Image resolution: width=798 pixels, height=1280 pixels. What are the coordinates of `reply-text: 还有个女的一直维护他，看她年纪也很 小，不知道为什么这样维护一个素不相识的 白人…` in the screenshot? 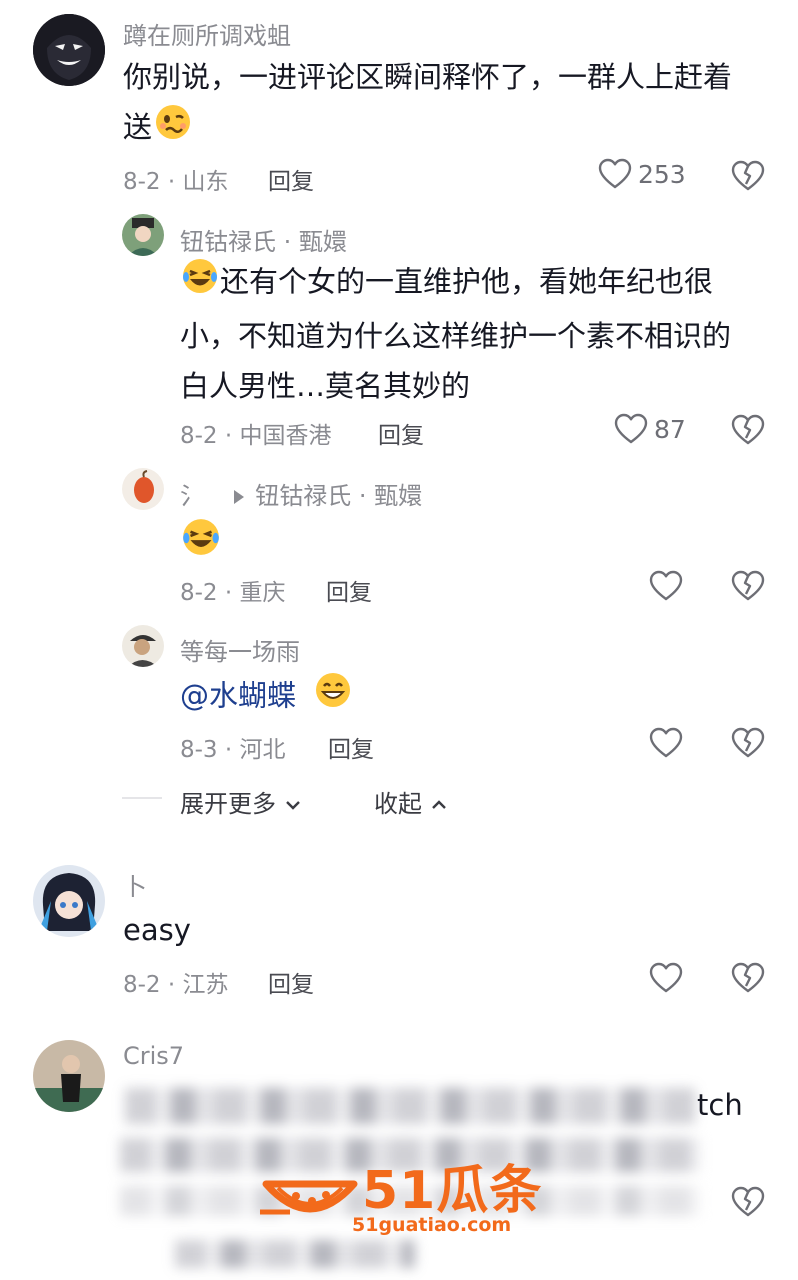 It's located at (475, 333).